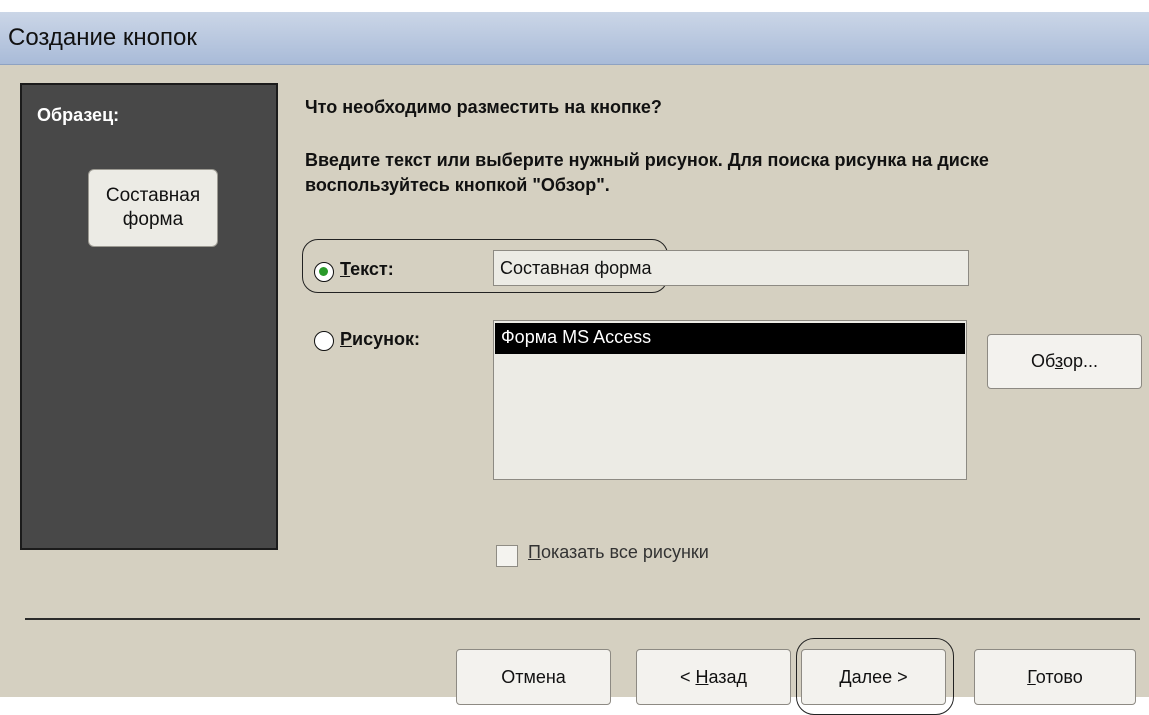 Image resolution: width=1149 pixels, height=715 pixels. Describe the element at coordinates (713, 677) in the screenshot. I see `back-button: < Назад` at that location.